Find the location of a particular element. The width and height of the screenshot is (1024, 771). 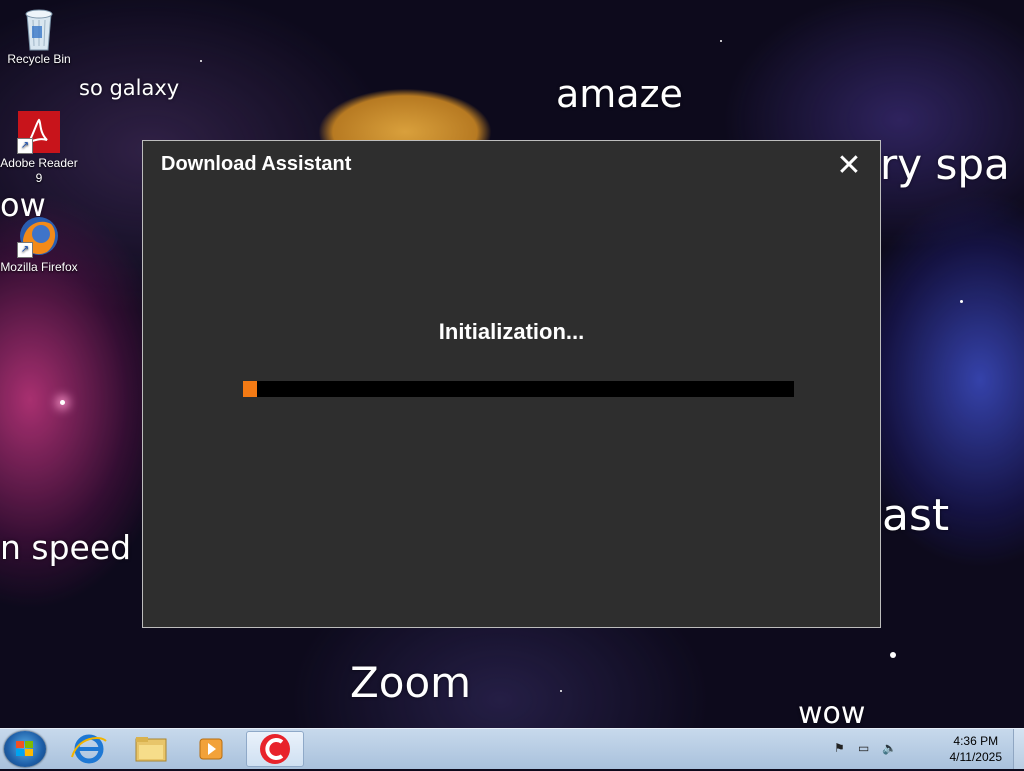

close-icon: ✕ is located at coordinates (849, 165).